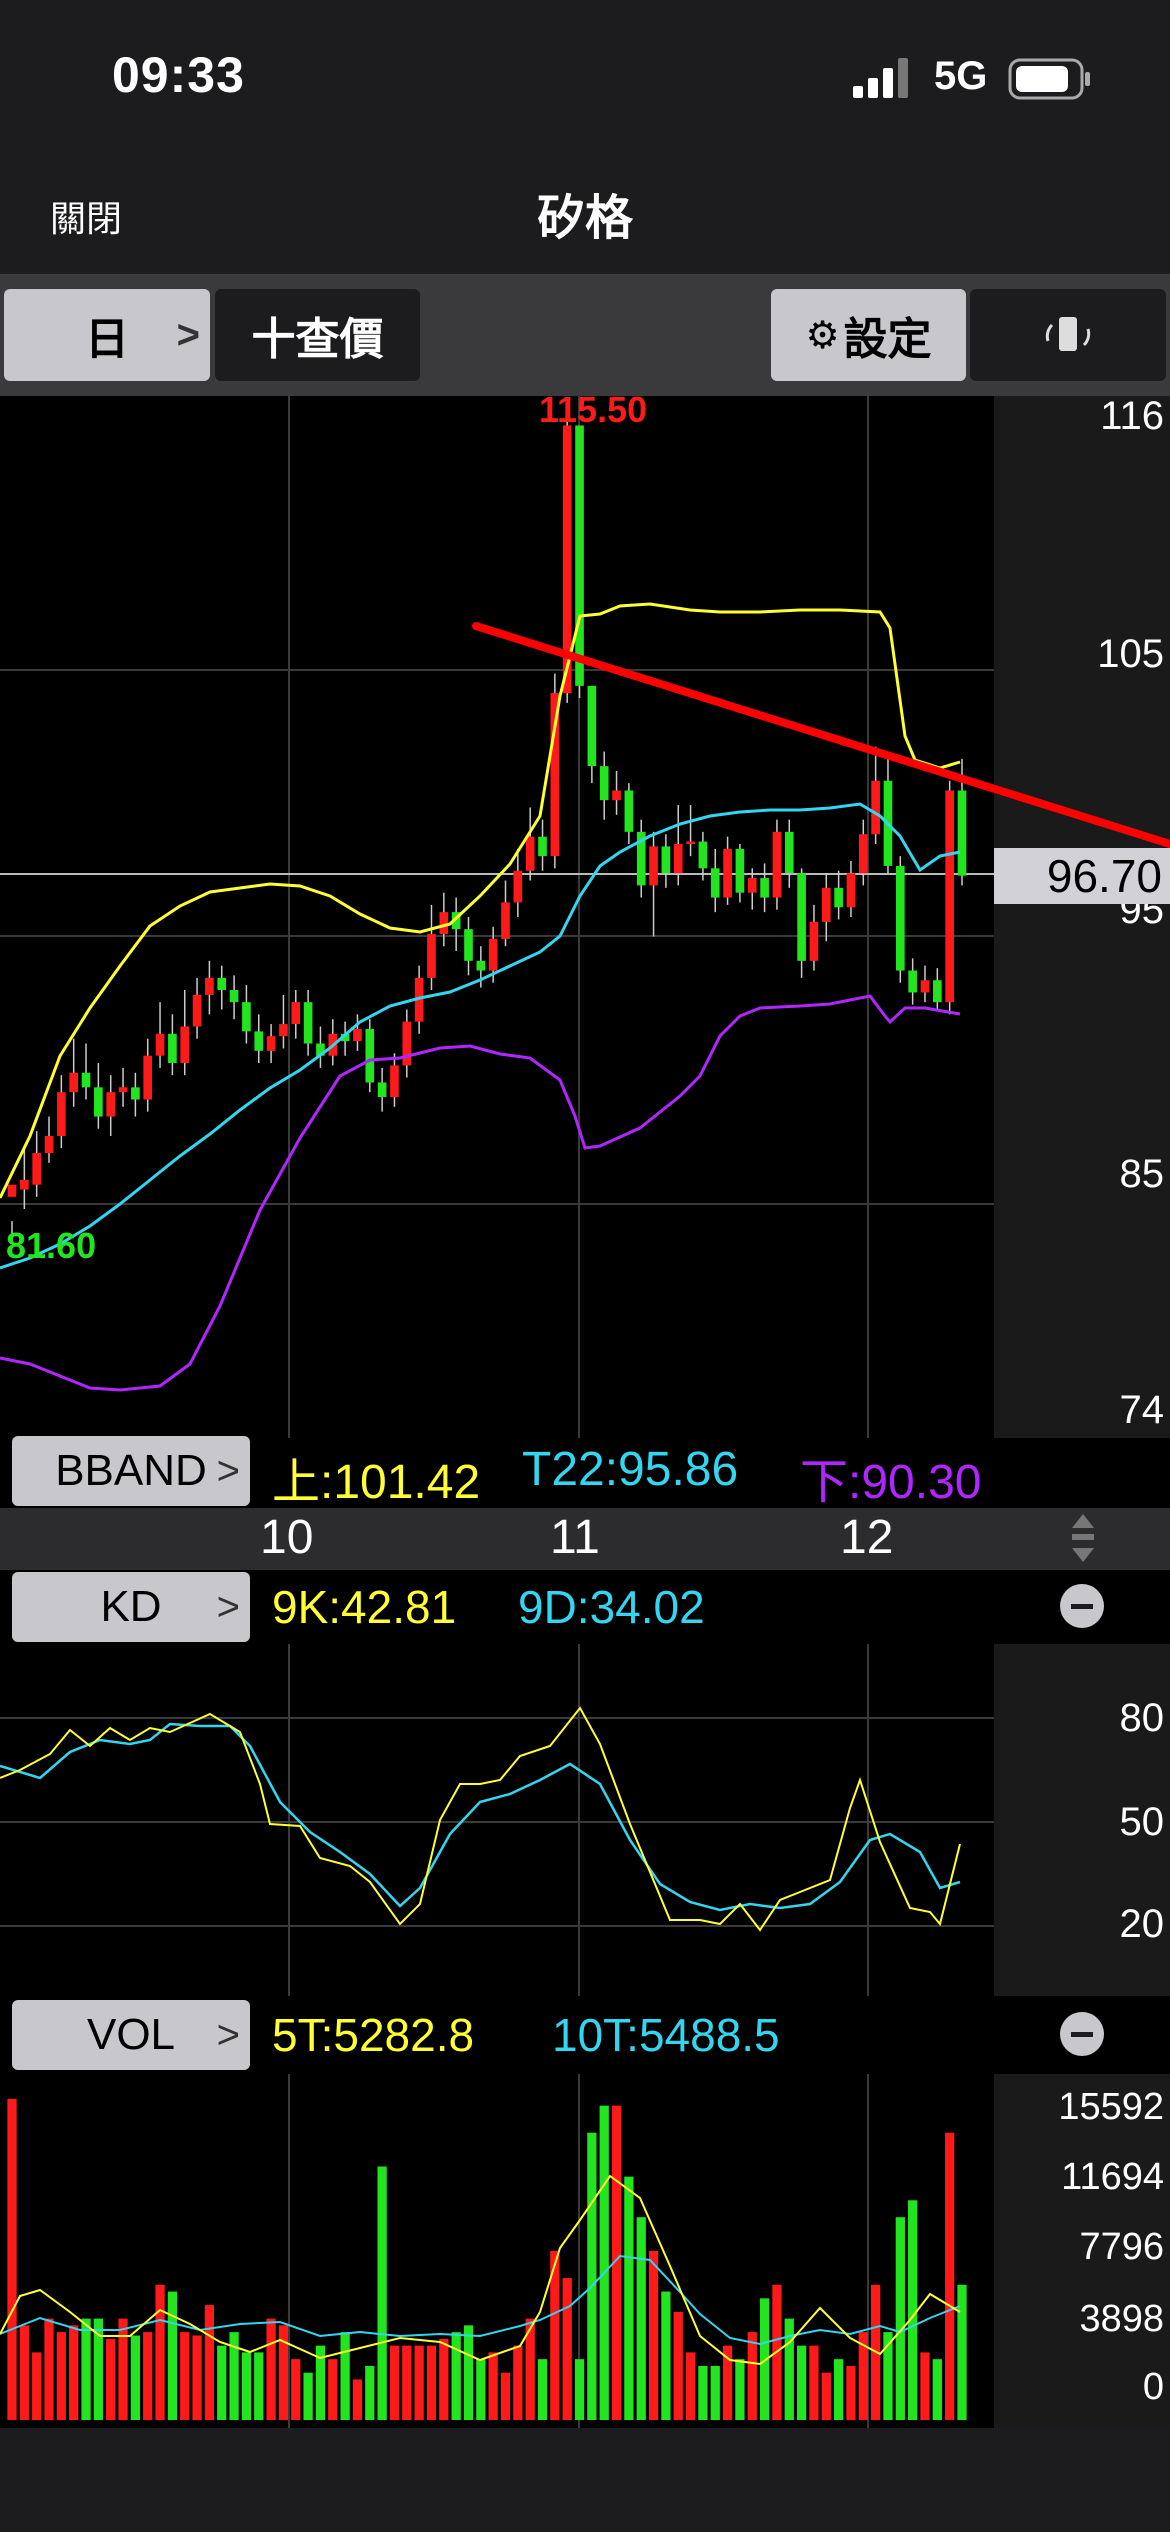 This screenshot has width=1170, height=2532. What do you see at coordinates (497, 1820) in the screenshot?
I see `kd-chart` at bounding box center [497, 1820].